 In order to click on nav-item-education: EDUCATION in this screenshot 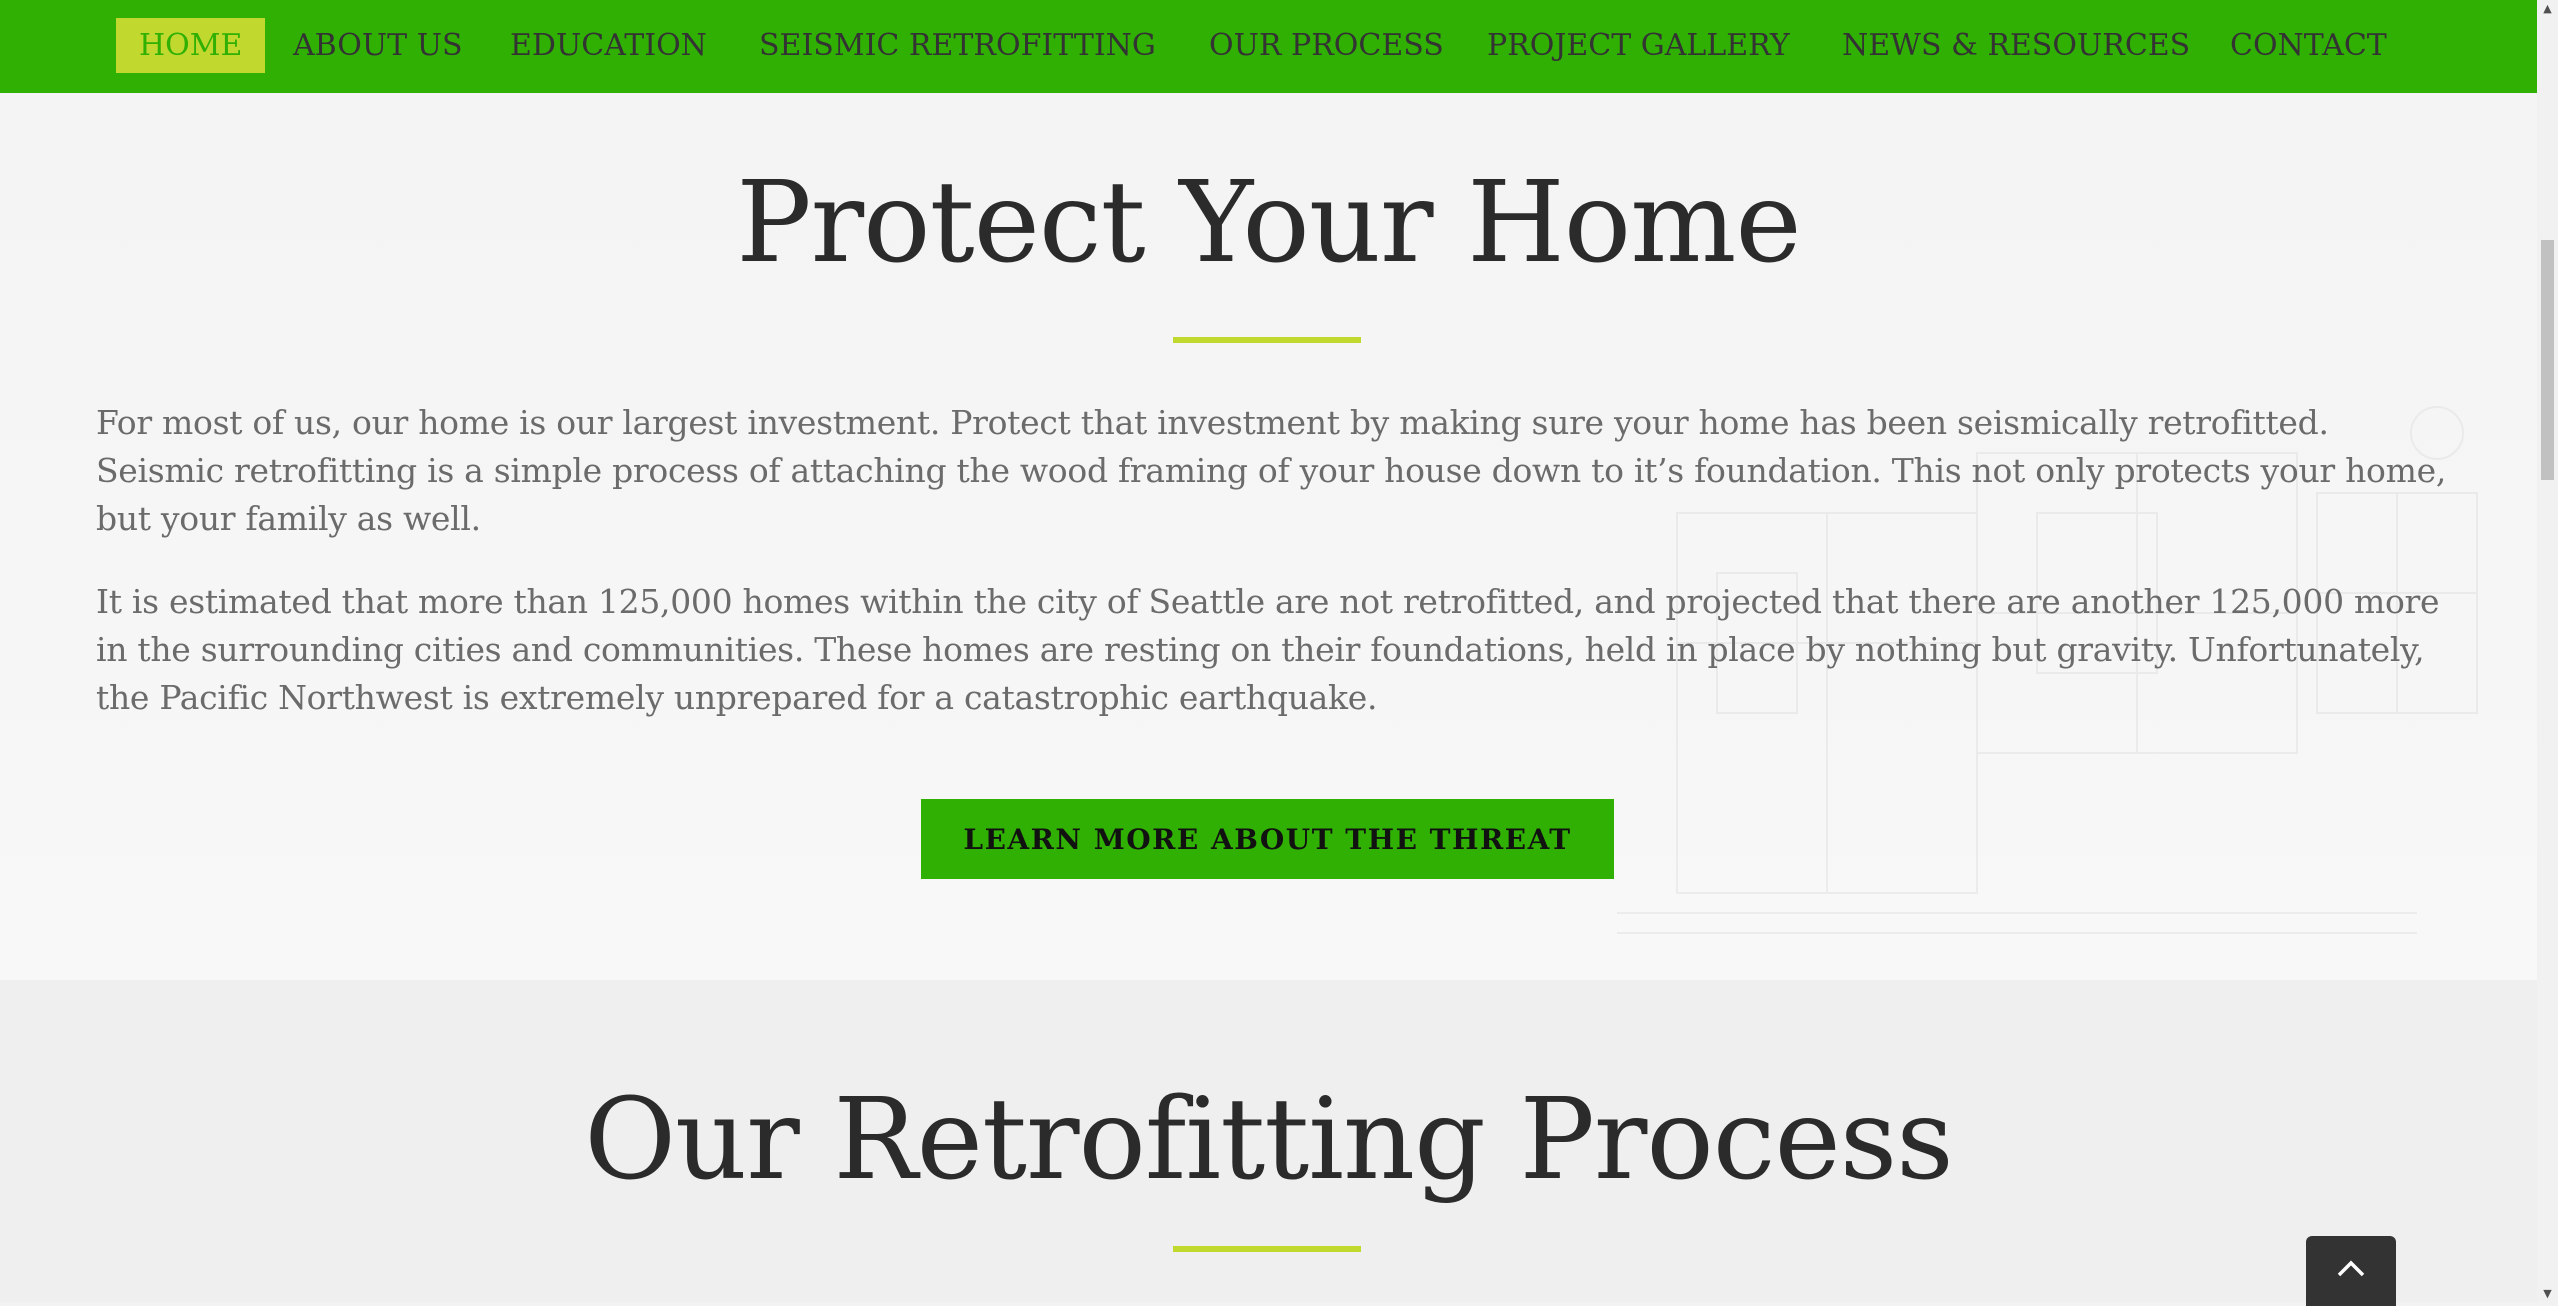, I will do `click(608, 45)`.